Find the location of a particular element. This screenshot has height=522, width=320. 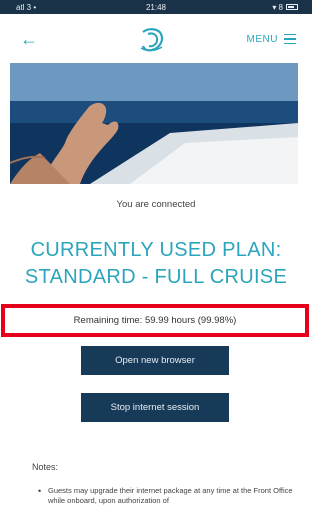

connection-status: You are connected is located at coordinates (156, 204).